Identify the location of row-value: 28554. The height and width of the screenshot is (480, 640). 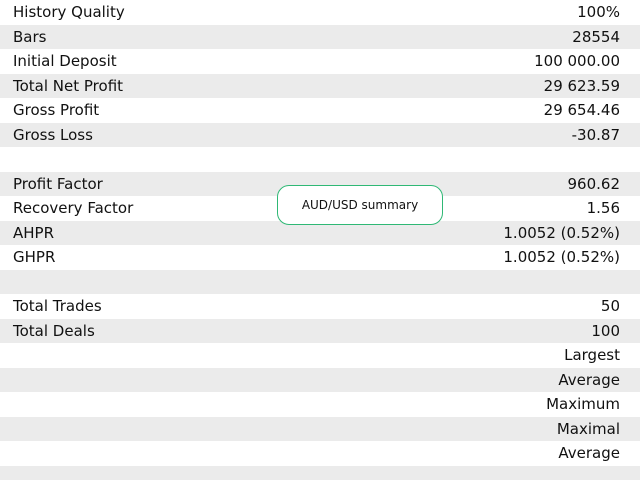
(596, 36).